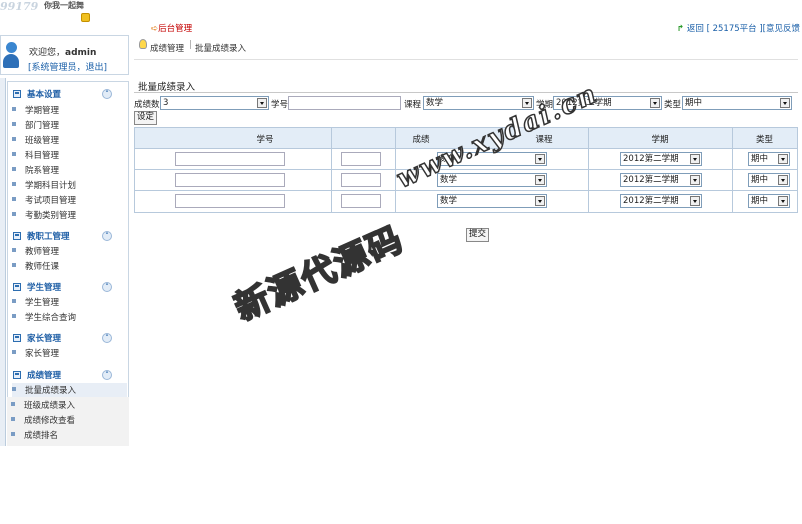 The width and height of the screenshot is (802, 524). What do you see at coordinates (69, 155) in the screenshot?
I see `sidebar-item-subject-management: 科目管理` at bounding box center [69, 155].